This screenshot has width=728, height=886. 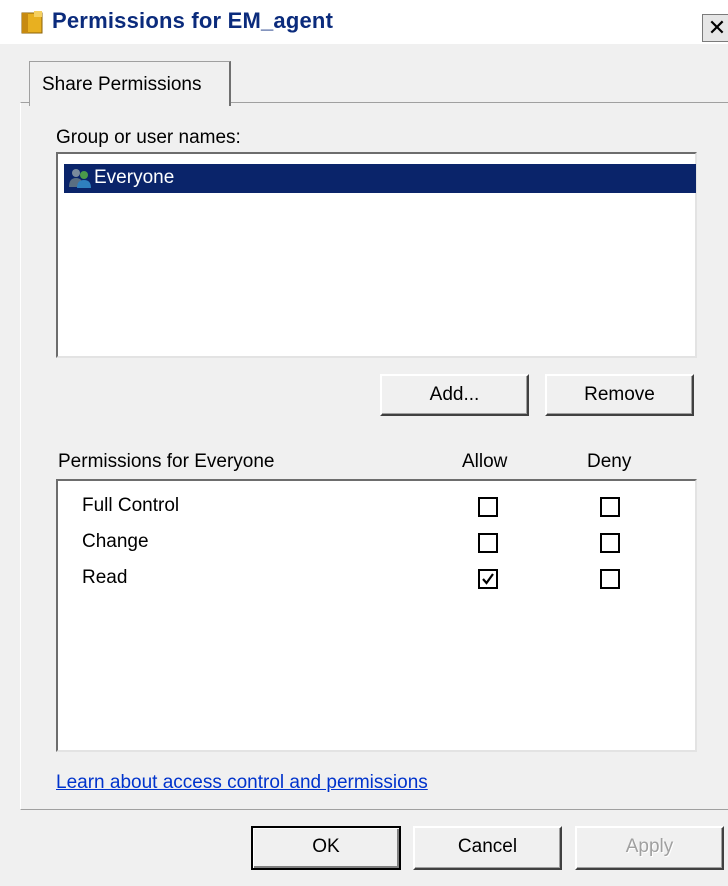 I want to click on allow-change-checkbox, so click(x=488, y=543).